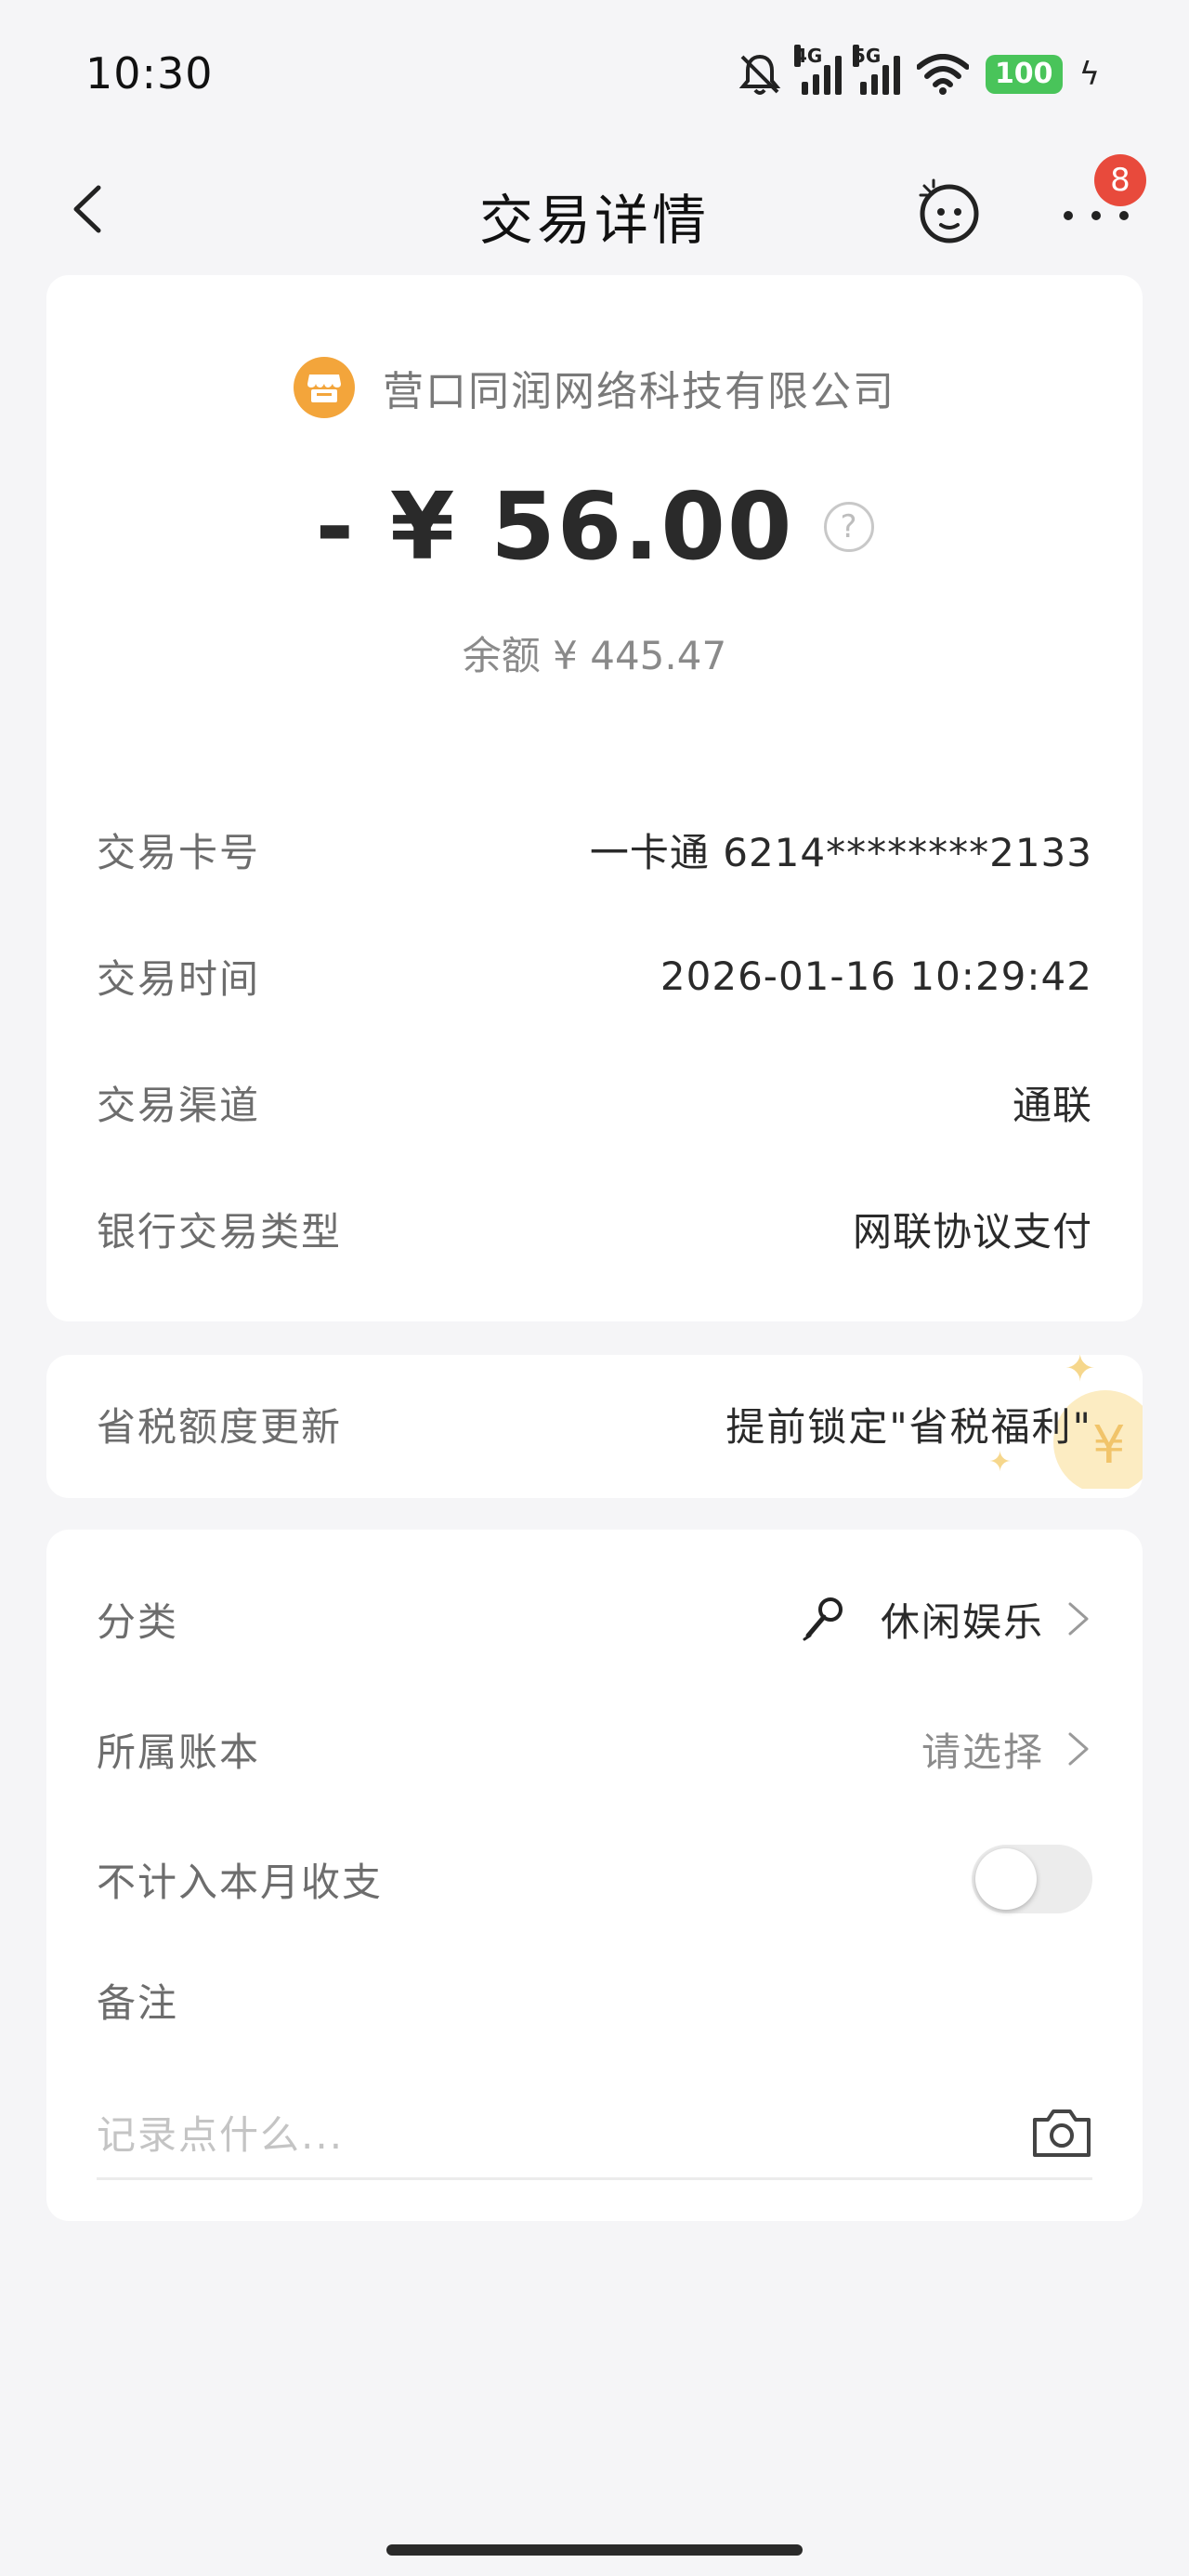 The image size is (1189, 2576). What do you see at coordinates (876, 976) in the screenshot?
I see `detail-value: 2026-01-16 10:29:42` at bounding box center [876, 976].